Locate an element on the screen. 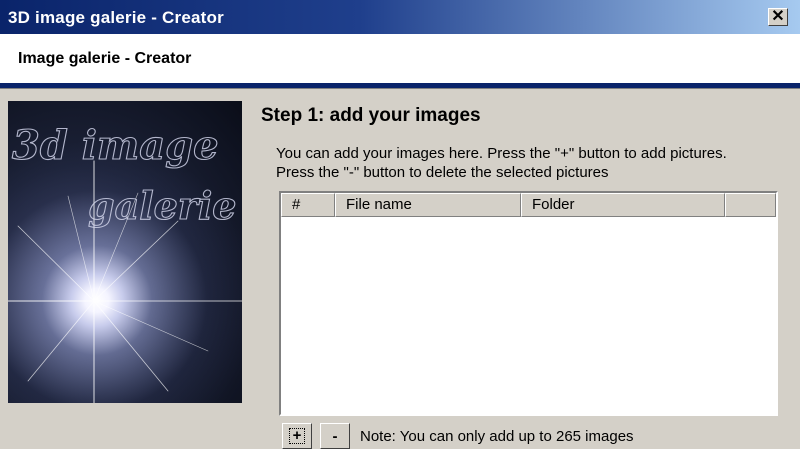 This screenshot has width=800, height=449. close-button: ✕ is located at coordinates (778, 17).